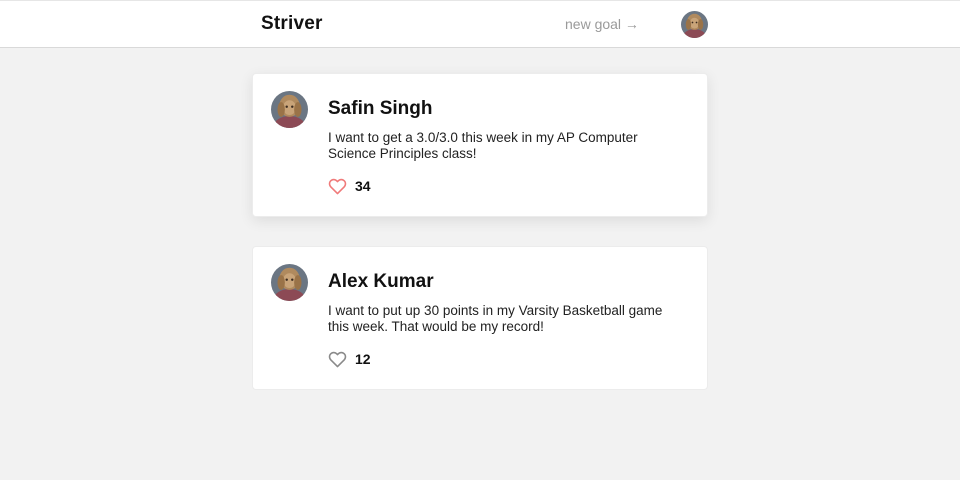  I want to click on like-row: 12, so click(349, 359).